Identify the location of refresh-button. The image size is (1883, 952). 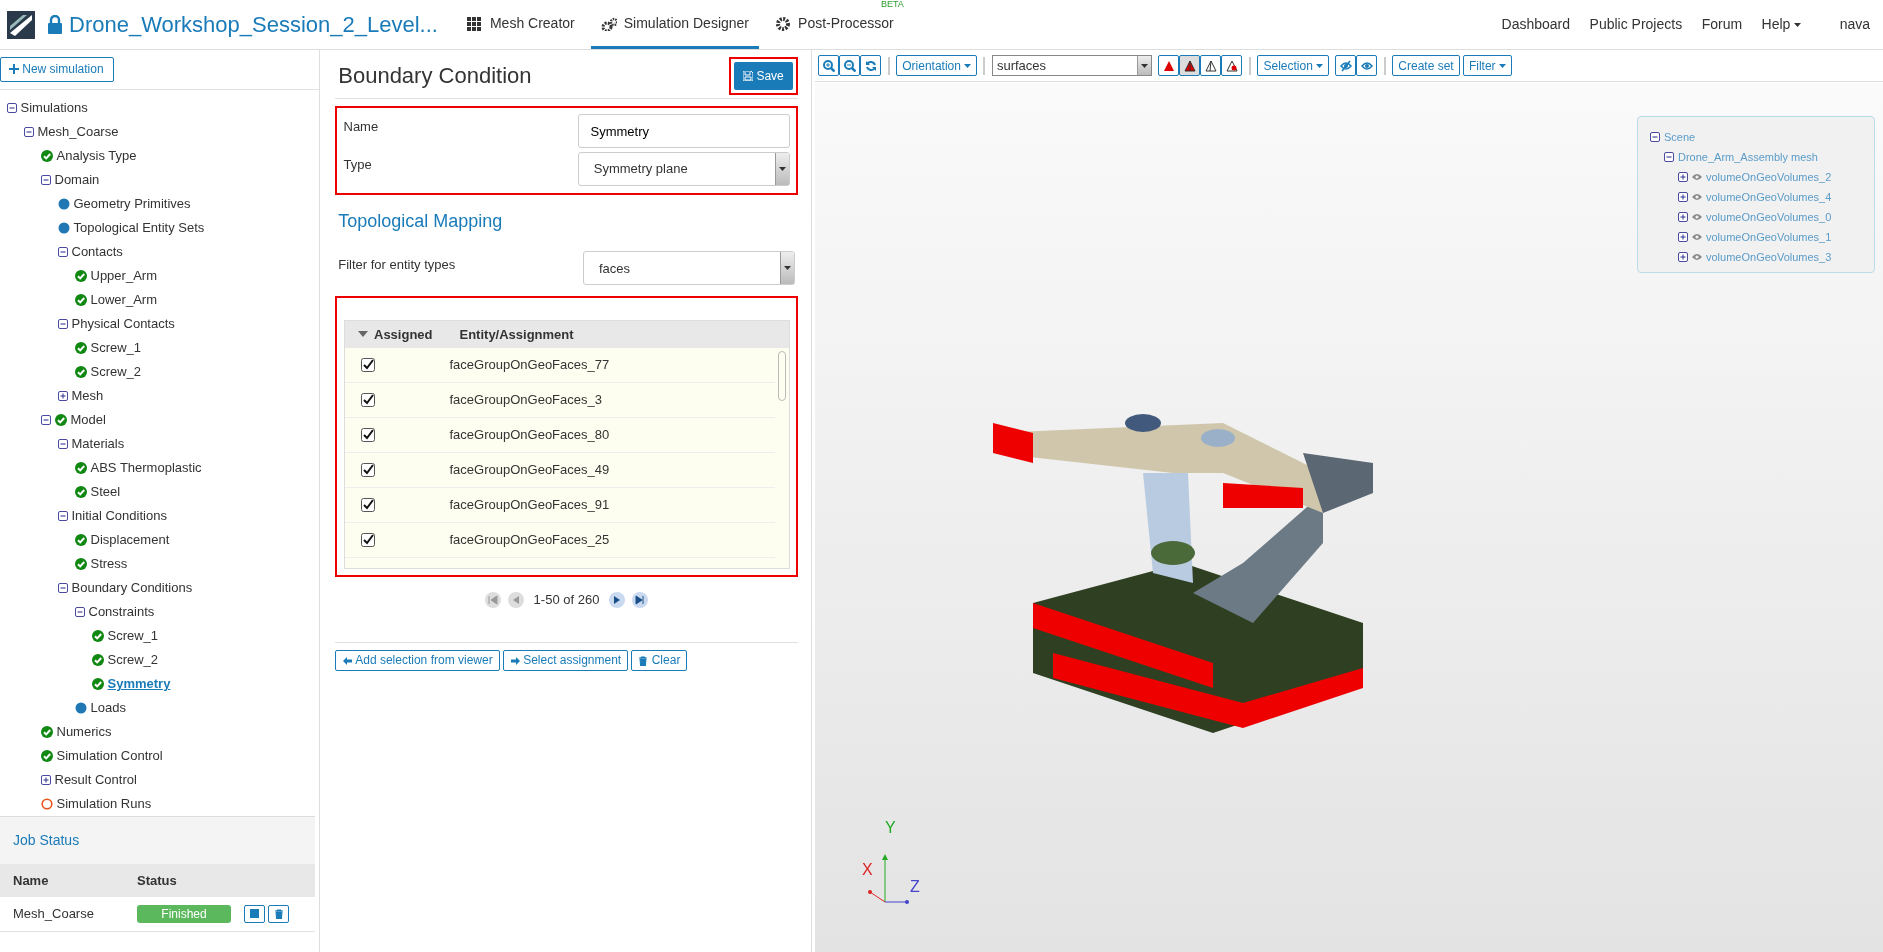
(871, 65).